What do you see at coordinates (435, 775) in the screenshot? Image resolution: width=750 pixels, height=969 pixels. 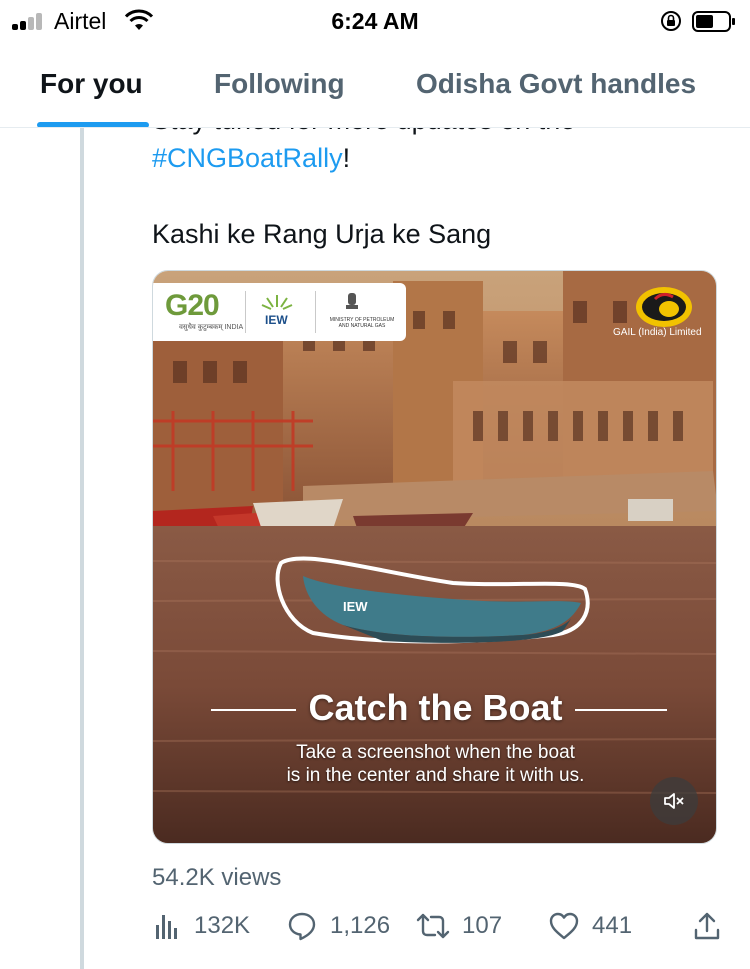 I see `video-subtext-line: is in the center and share it with us.` at bounding box center [435, 775].